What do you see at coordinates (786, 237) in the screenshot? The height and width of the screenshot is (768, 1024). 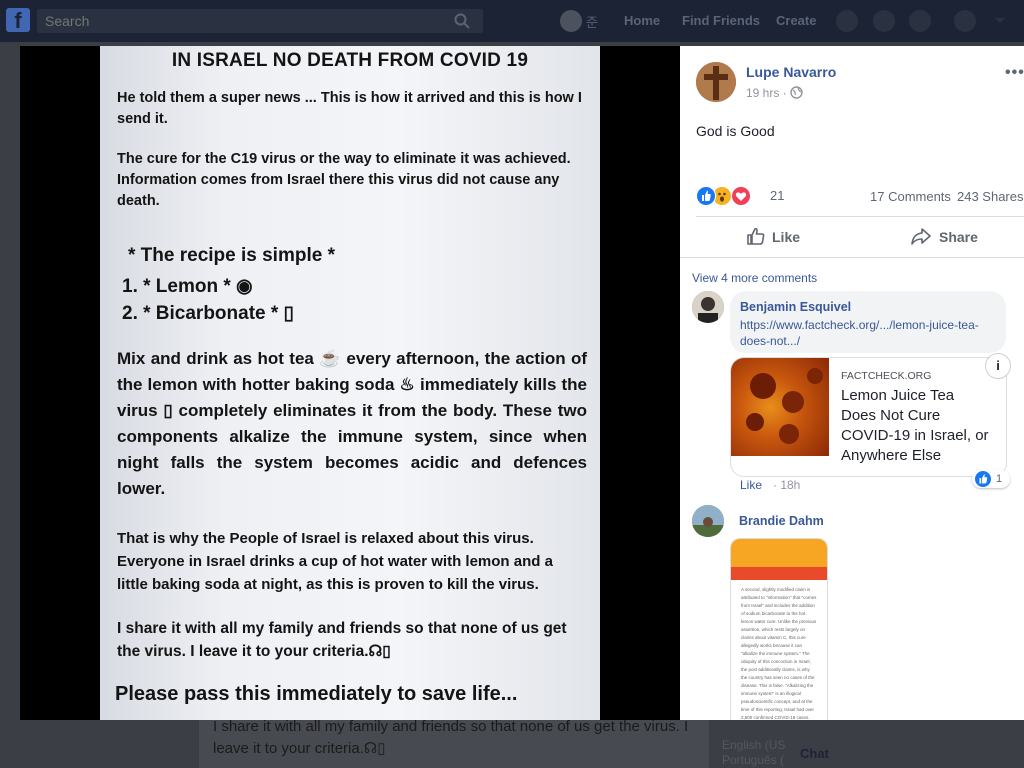 I see `like-button-label: Like` at bounding box center [786, 237].